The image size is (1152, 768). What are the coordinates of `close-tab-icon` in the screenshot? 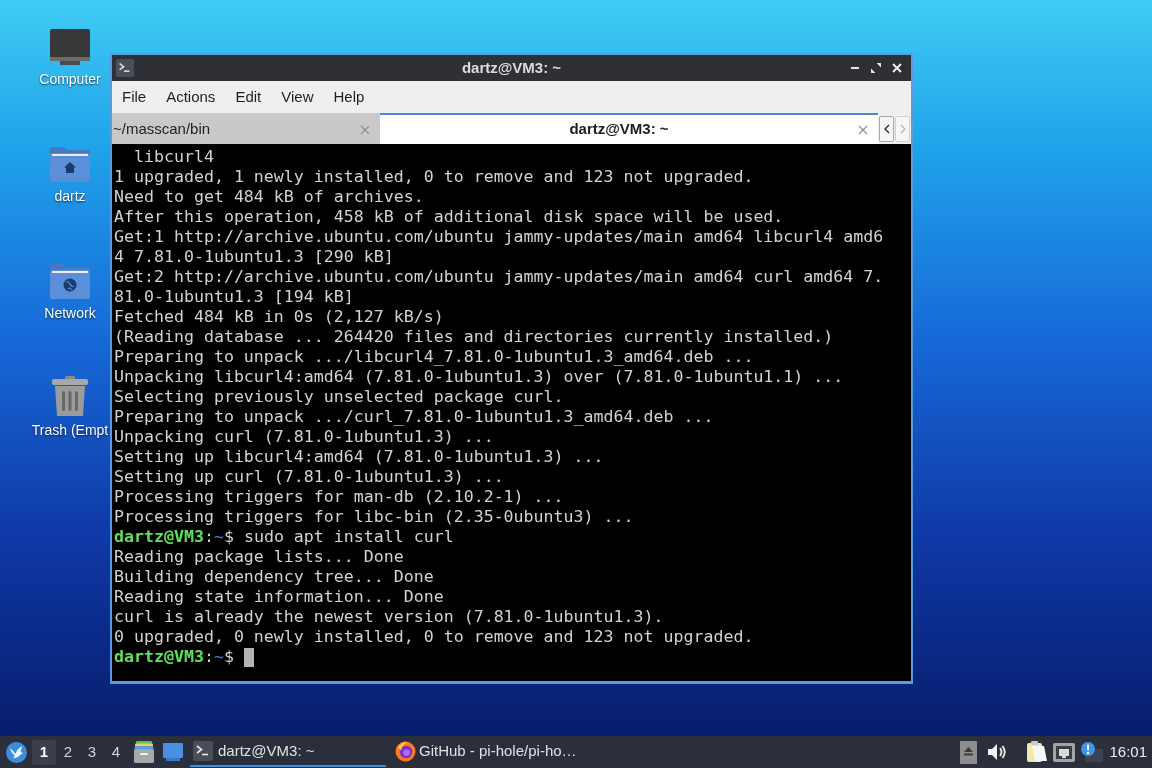 It's located at (863, 129).